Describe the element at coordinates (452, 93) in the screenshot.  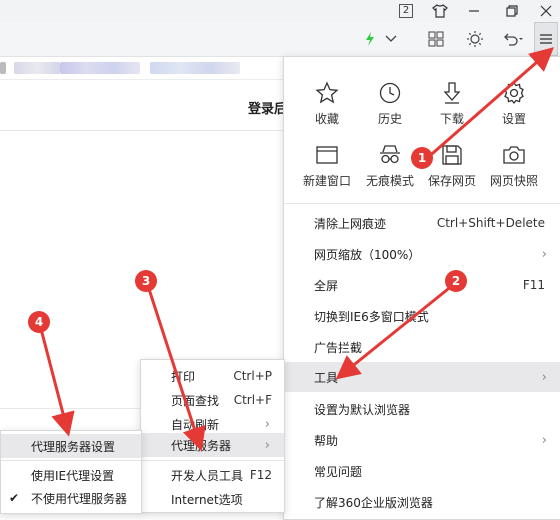
I see `download-icon` at that location.